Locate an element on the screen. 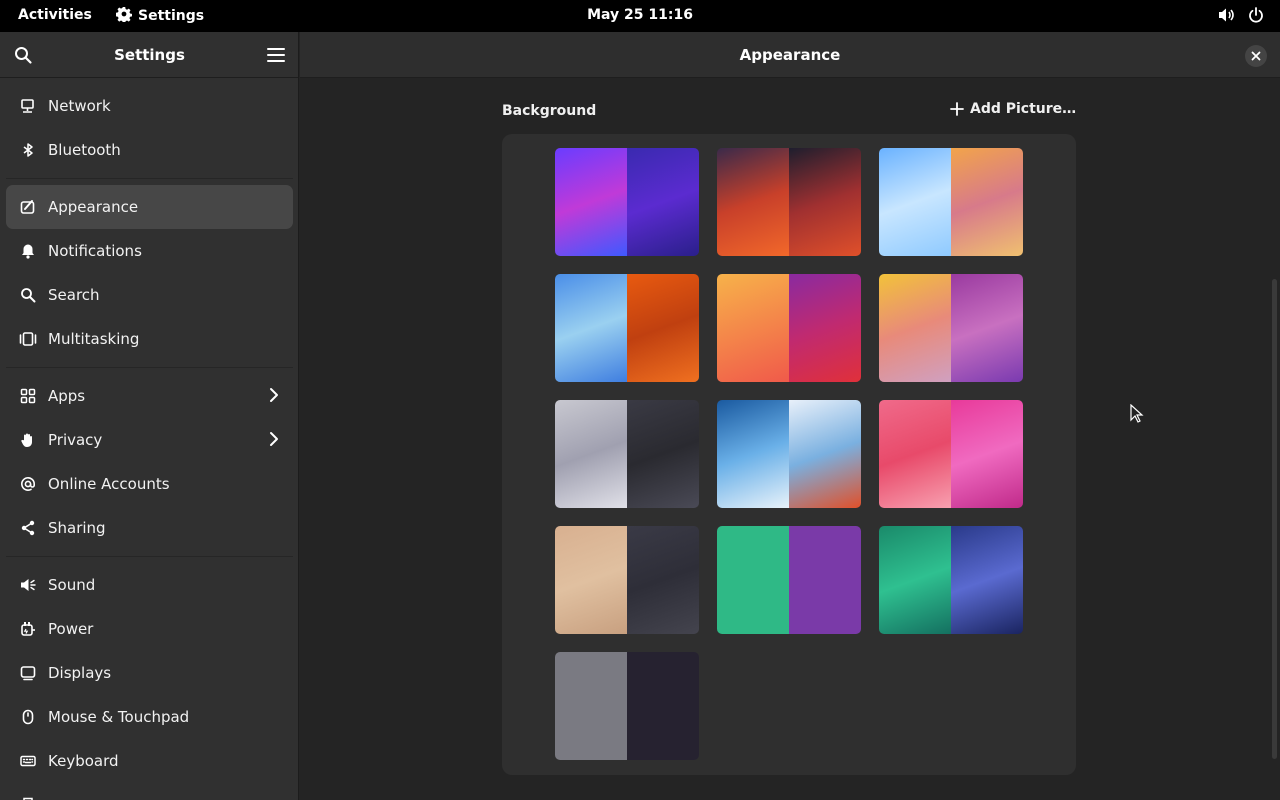  hamburger-icon is located at coordinates (276, 55).